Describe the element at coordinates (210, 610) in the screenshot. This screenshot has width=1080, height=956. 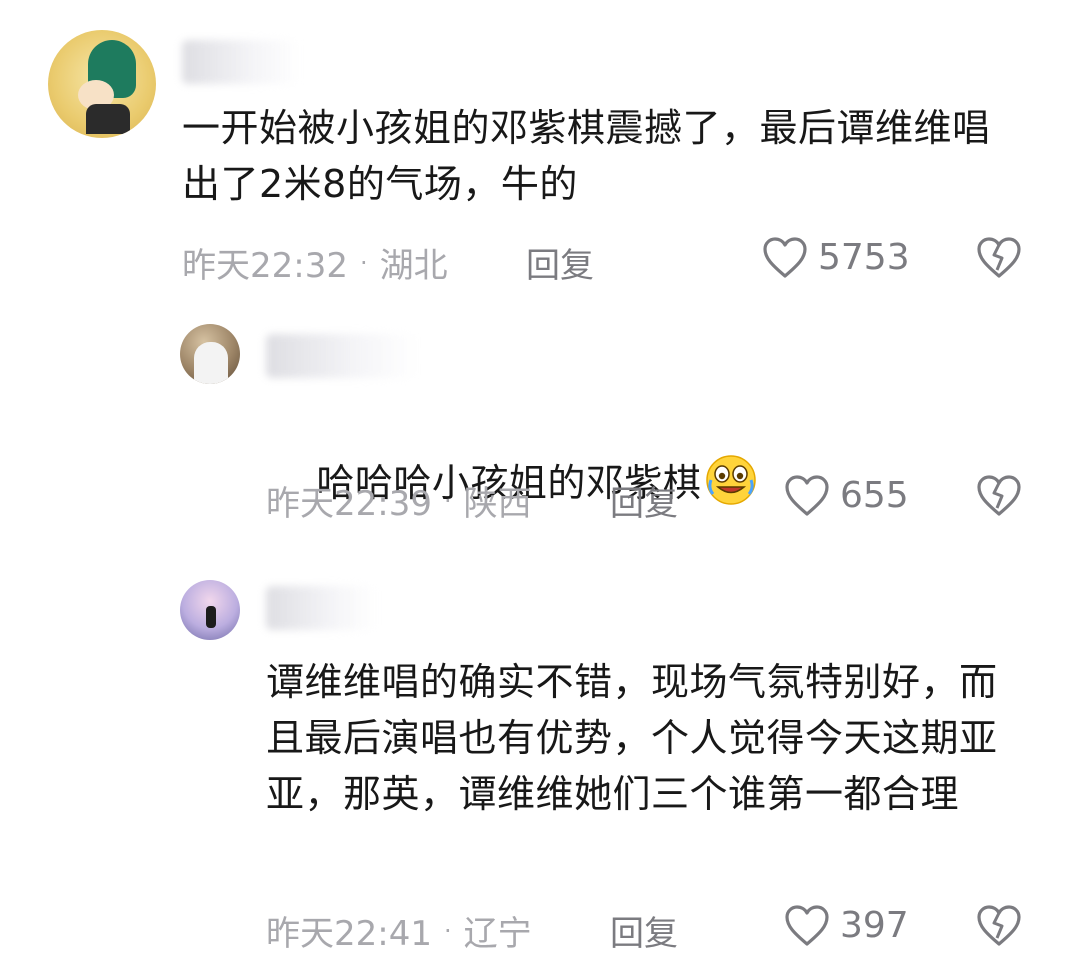
I see `purple-avatar-icon` at that location.